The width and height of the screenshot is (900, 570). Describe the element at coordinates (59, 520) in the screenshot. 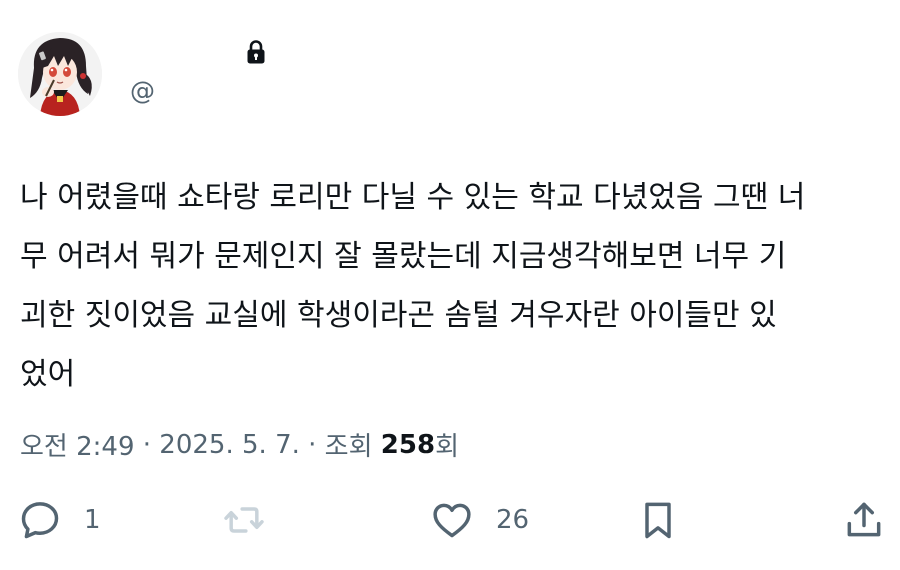

I see `reply-button: 1` at that location.